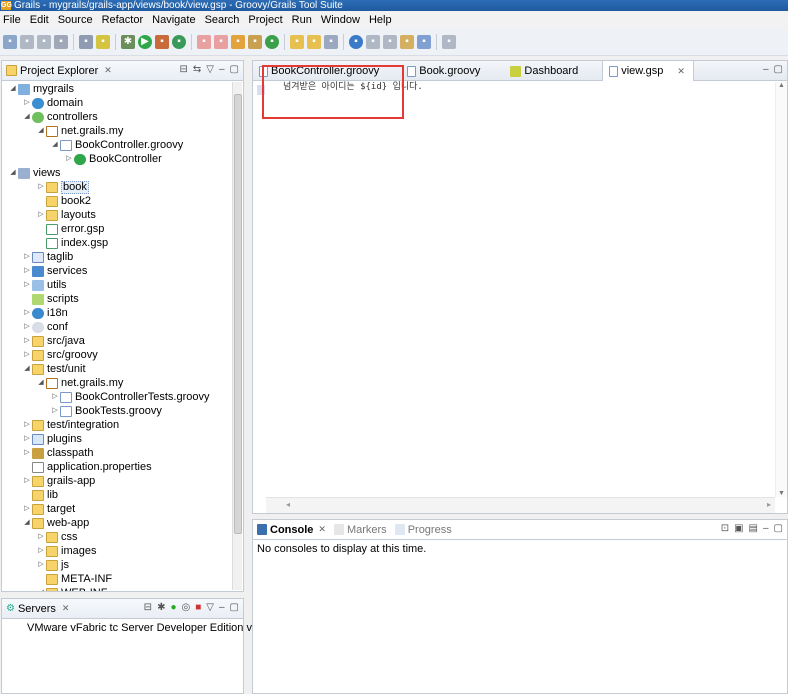  I want to click on tree-item: scripts, so click(116, 299).